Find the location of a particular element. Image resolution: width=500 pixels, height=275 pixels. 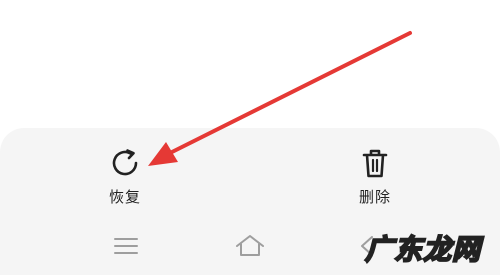

menu-icon is located at coordinates (126, 246).